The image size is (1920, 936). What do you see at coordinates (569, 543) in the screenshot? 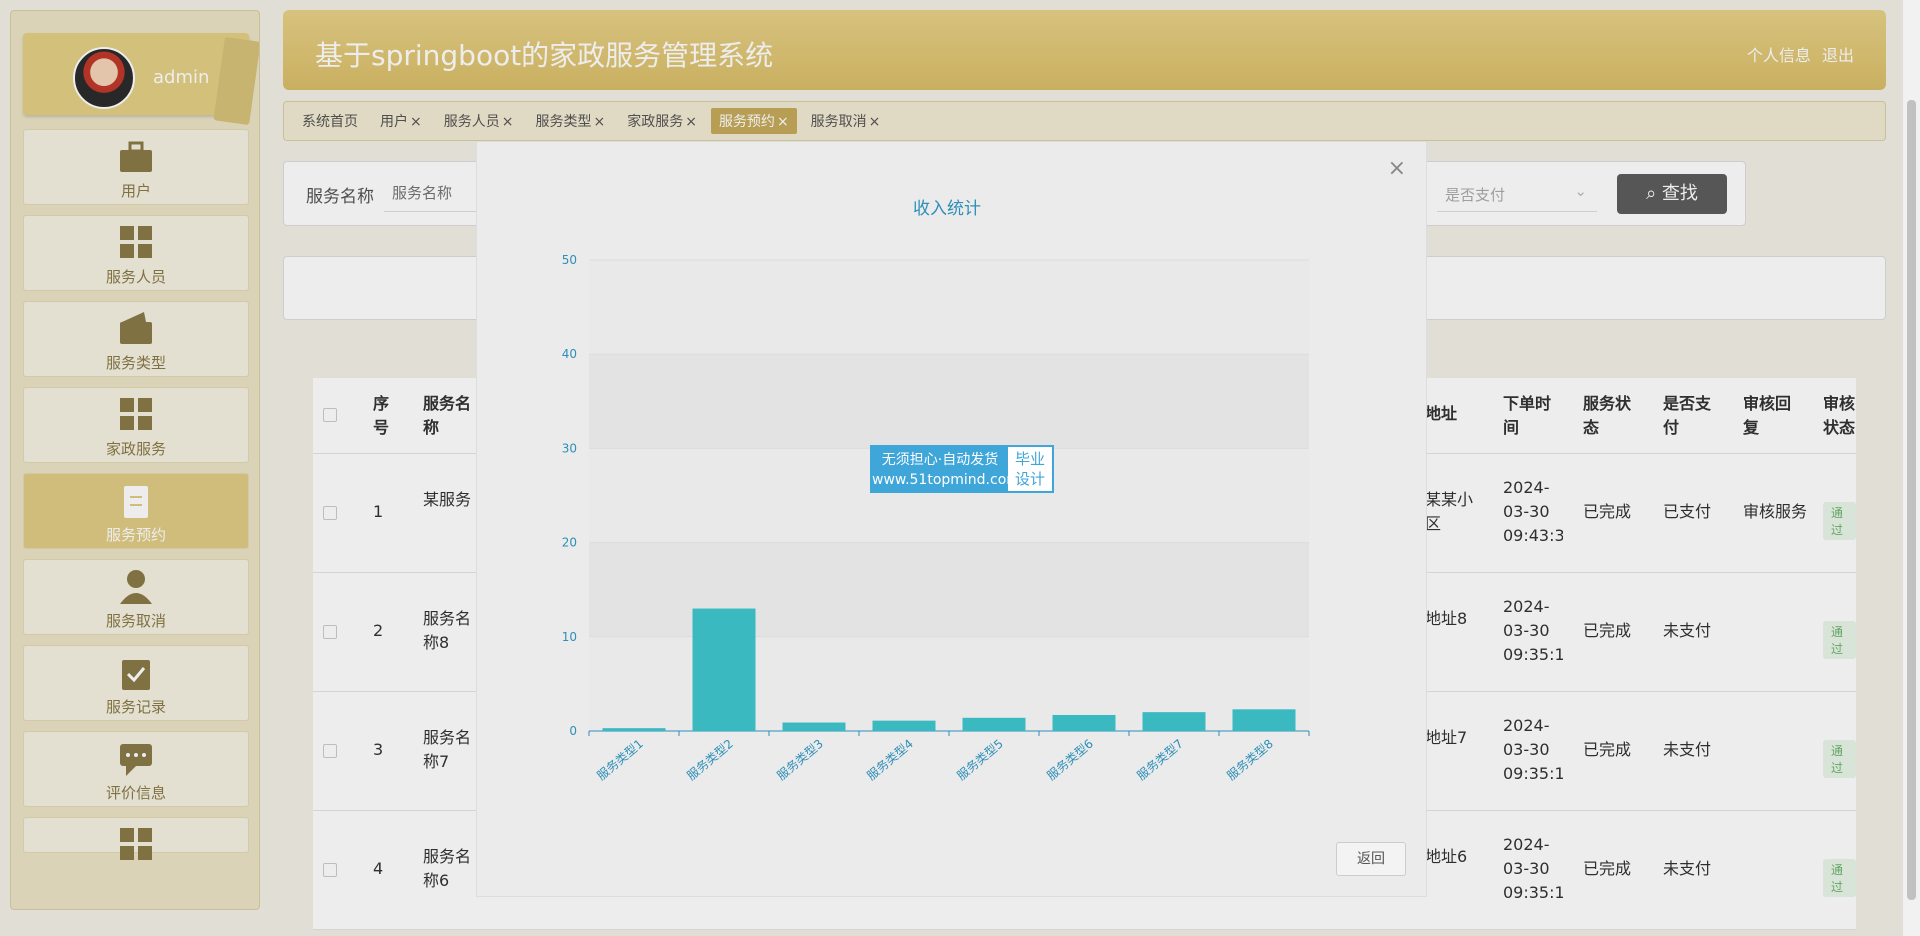
I see `y-tick-label: 20` at bounding box center [569, 543].